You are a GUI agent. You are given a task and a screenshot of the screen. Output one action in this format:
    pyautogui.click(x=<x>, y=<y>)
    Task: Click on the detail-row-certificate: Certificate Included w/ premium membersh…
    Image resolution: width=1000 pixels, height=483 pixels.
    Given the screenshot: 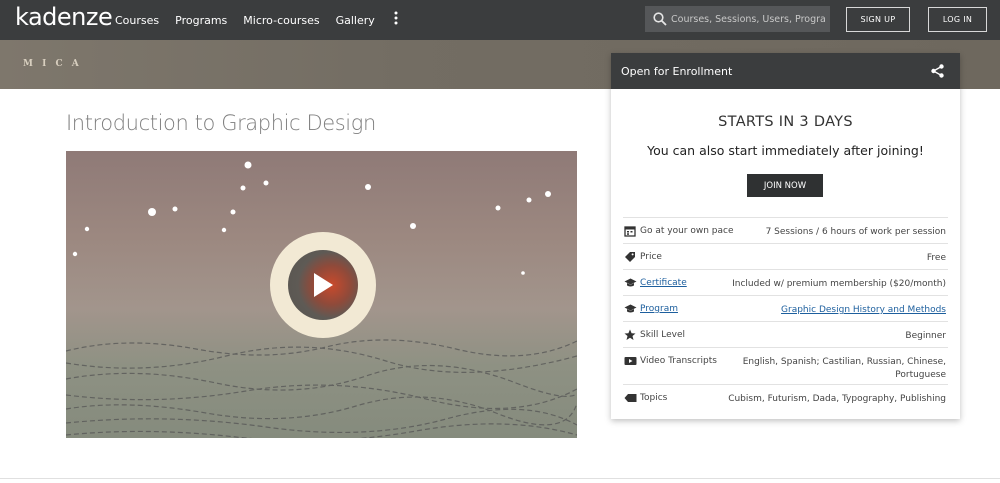 What is the action you would take?
    pyautogui.click(x=785, y=282)
    